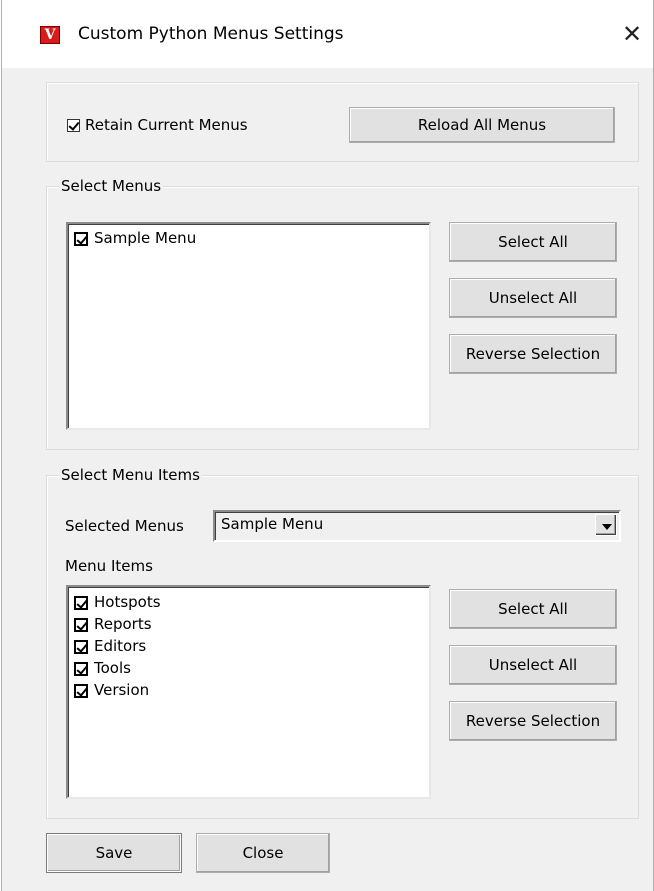 Image resolution: width=654 pixels, height=891 pixels. What do you see at coordinates (533, 242) in the screenshot?
I see `select-all-menus-button: Select All` at bounding box center [533, 242].